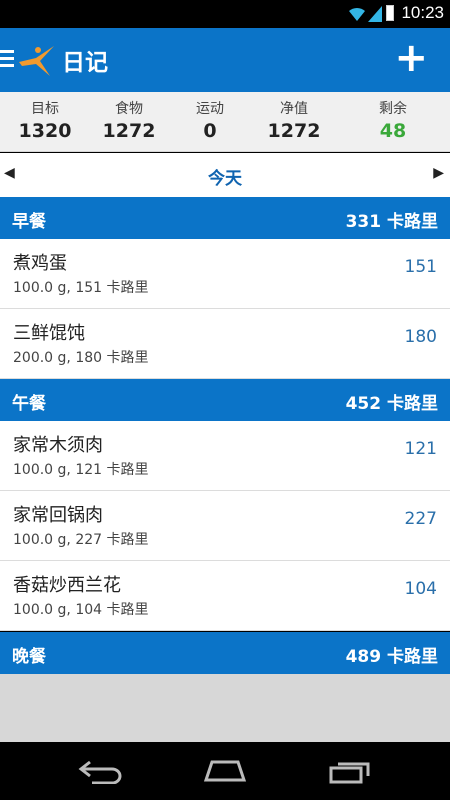 Image resolution: width=450 pixels, height=800 pixels. What do you see at coordinates (225, 344) in the screenshot?
I see `food-item: 三鲜馄饨 200.0 g, 180 卡路里 180` at bounding box center [225, 344].